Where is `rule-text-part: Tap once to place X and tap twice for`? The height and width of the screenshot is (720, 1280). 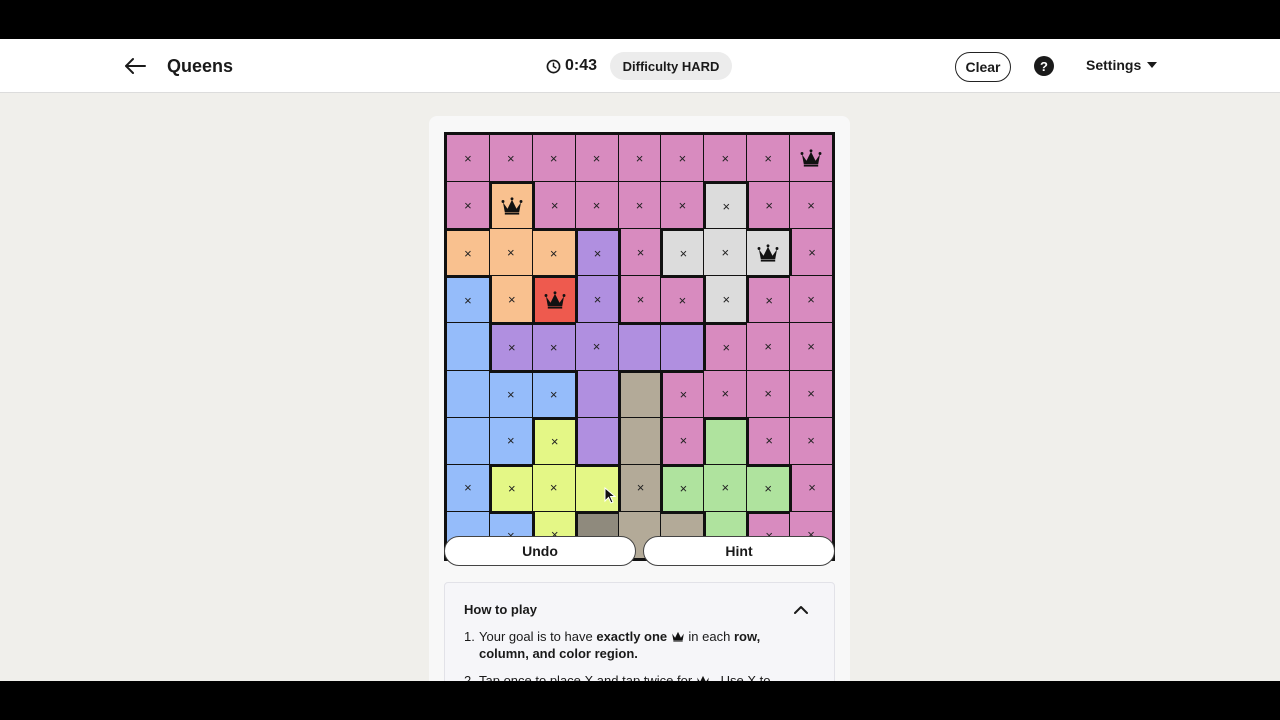
rule-text-part: Tap once to place X and tap twice for is located at coordinates (586, 677).